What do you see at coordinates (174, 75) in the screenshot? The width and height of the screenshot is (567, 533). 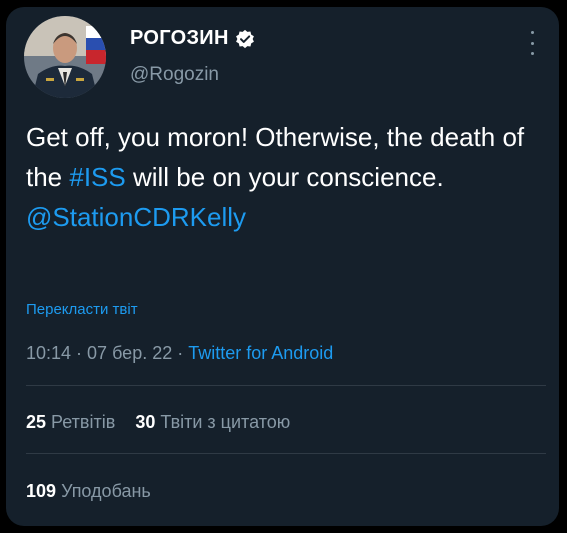 I see `author-handle: @Rogozin` at bounding box center [174, 75].